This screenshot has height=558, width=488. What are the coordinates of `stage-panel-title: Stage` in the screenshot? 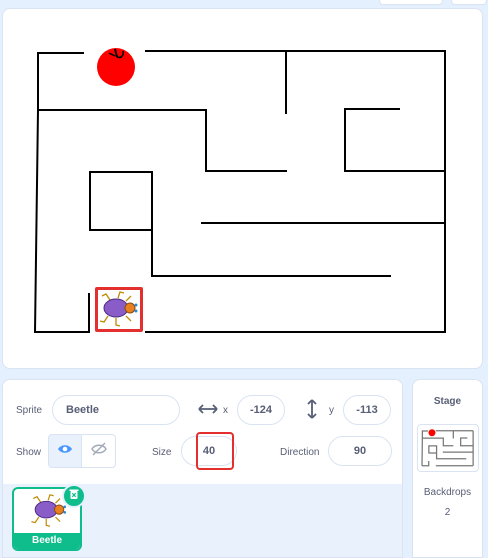 It's located at (447, 401).